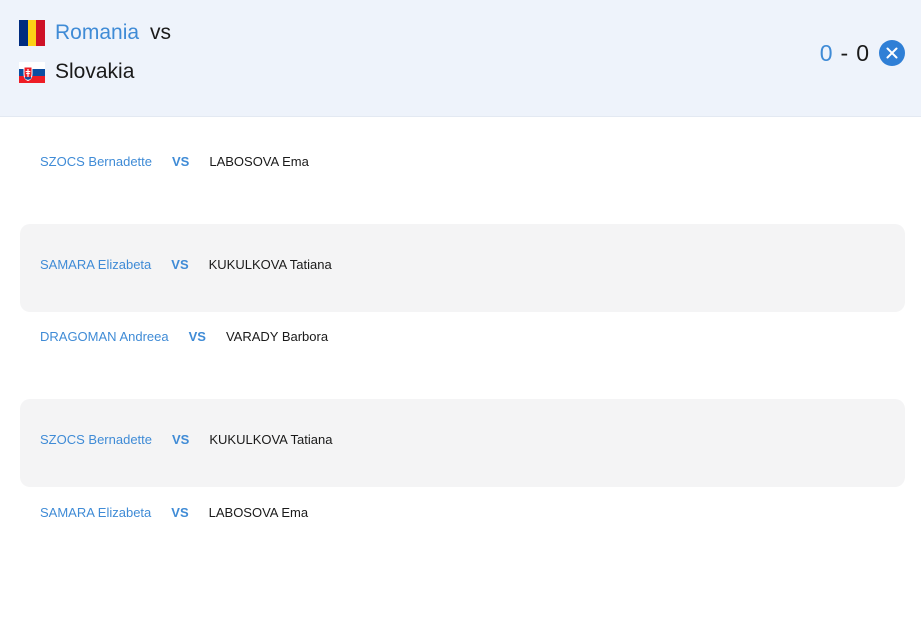  What do you see at coordinates (94, 72) in the screenshot?
I see `away-team-name: Slovakia` at bounding box center [94, 72].